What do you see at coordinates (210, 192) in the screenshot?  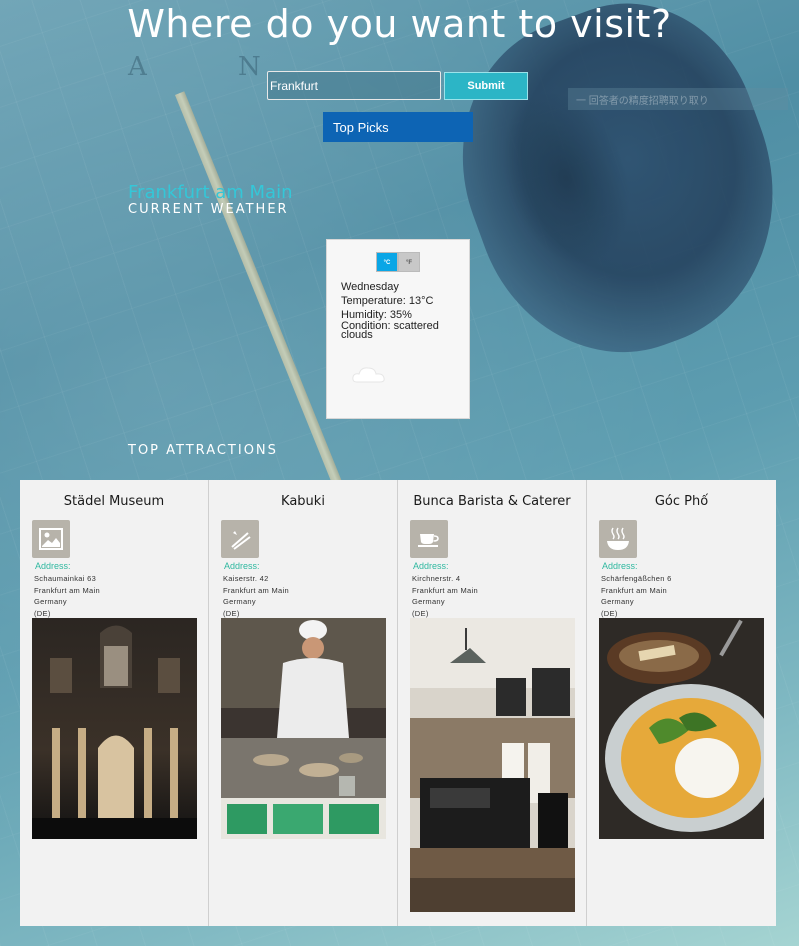 I see `city-name: Frankfurt am Main` at bounding box center [210, 192].